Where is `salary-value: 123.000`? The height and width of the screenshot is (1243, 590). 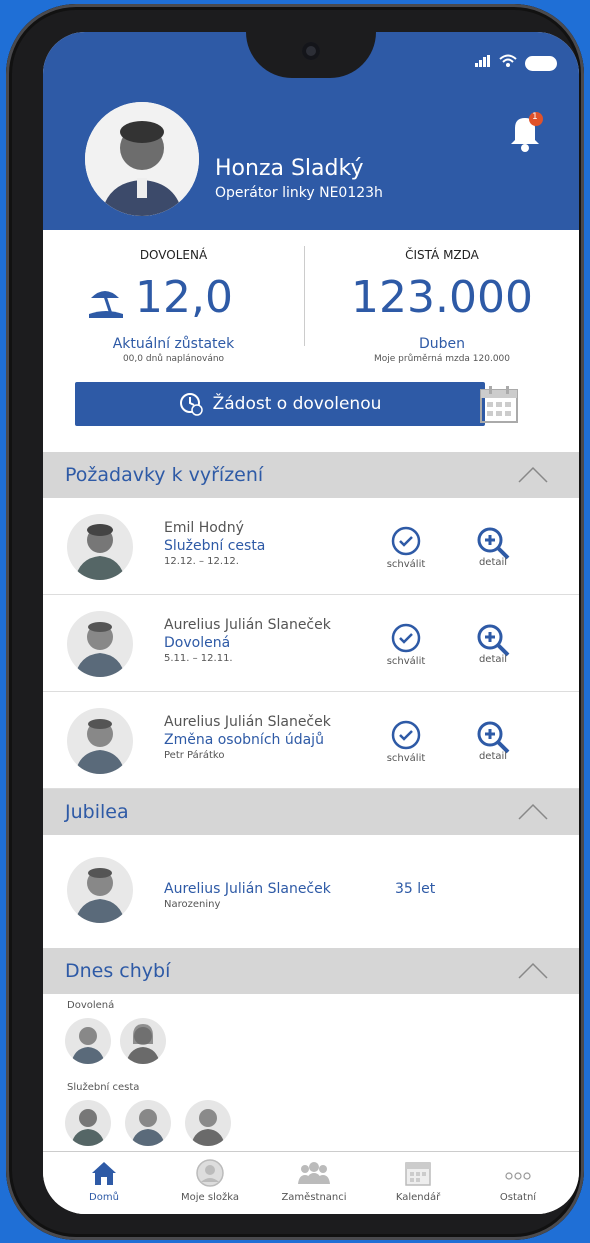
salary-value: 123.000 is located at coordinates (442, 297).